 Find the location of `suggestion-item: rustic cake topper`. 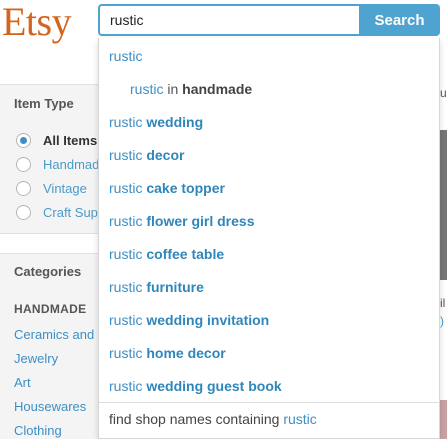

suggestion-item: rustic cake topper is located at coordinates (167, 188).